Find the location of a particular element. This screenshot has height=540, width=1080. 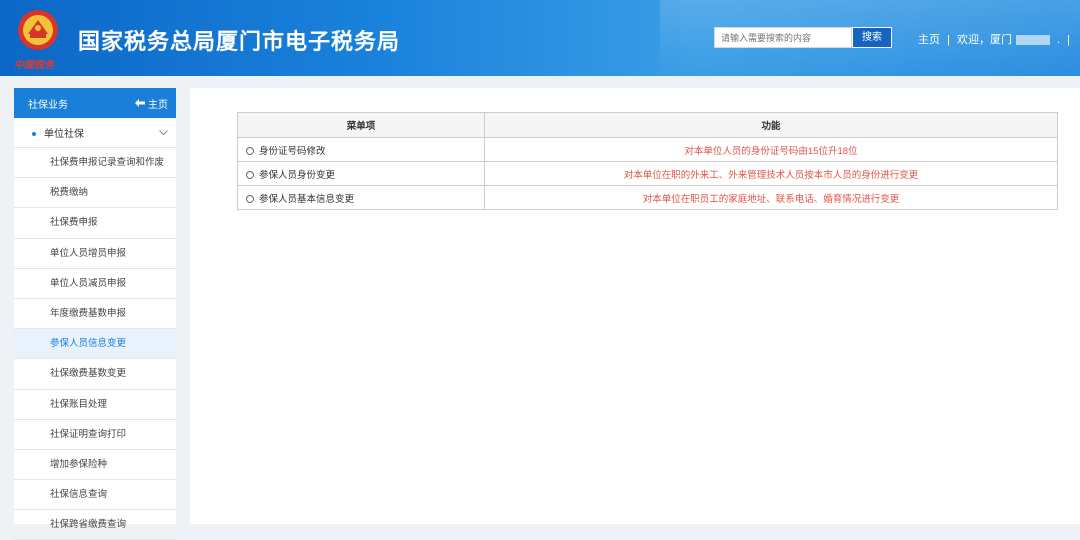

sidebar-item: 年度缴费基数申报 is located at coordinates (95, 314).